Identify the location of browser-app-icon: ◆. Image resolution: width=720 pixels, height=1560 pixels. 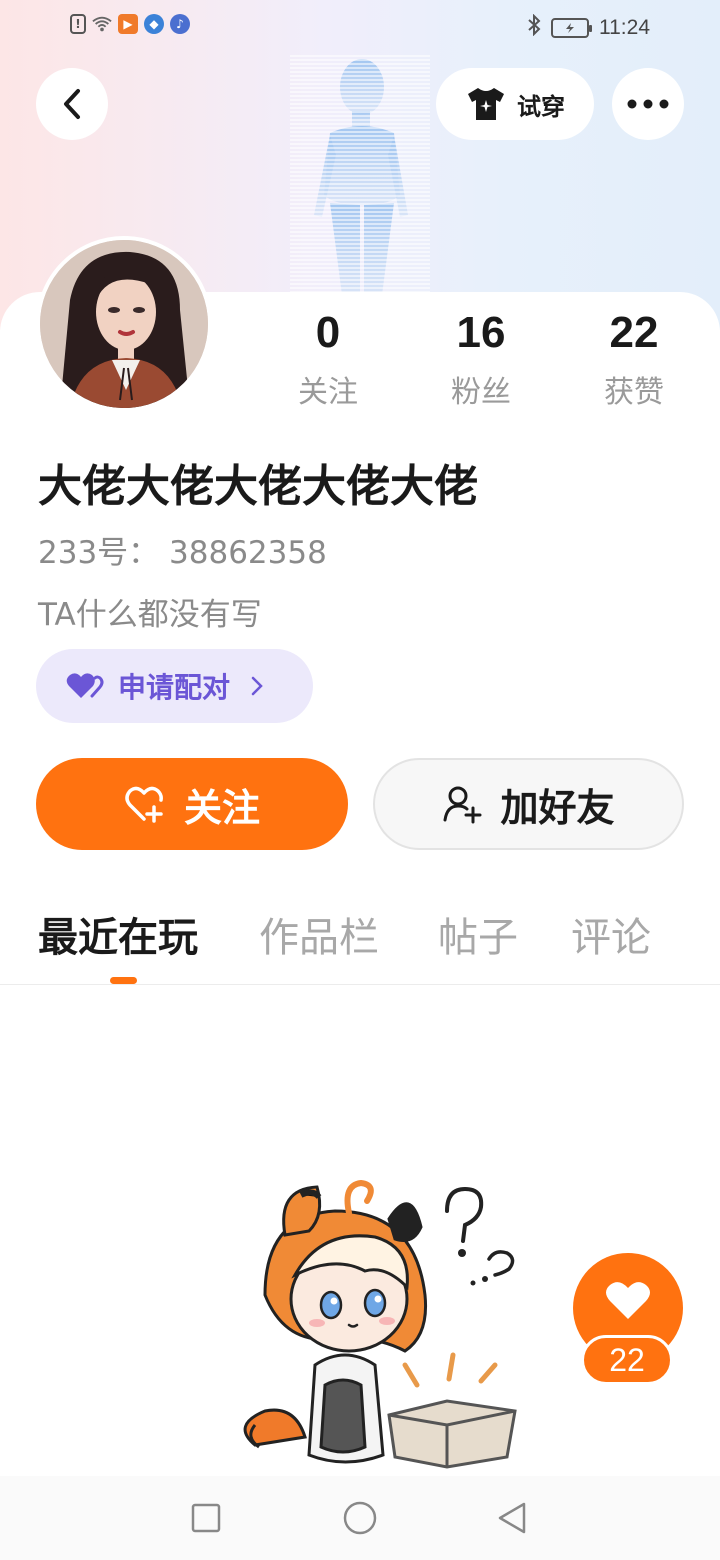
(154, 24).